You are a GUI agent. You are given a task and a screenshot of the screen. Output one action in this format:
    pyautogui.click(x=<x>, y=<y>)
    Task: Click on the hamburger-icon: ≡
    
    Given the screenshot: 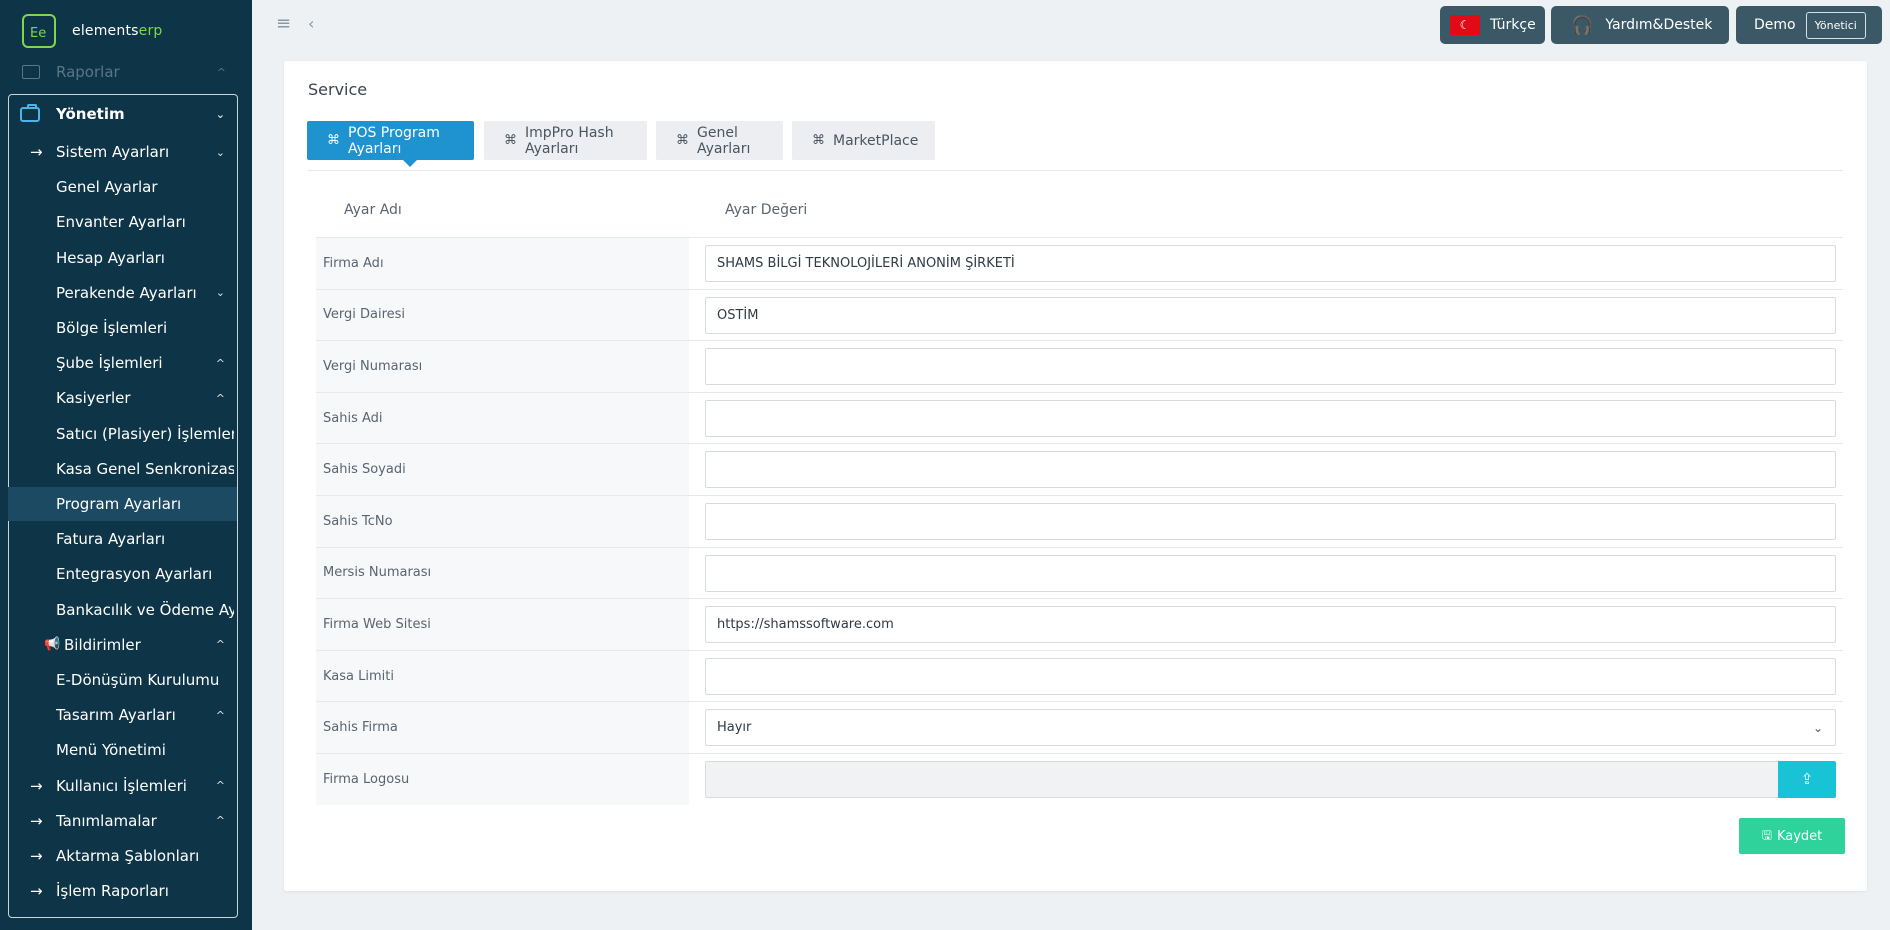 What is the action you would take?
    pyautogui.click(x=284, y=24)
    